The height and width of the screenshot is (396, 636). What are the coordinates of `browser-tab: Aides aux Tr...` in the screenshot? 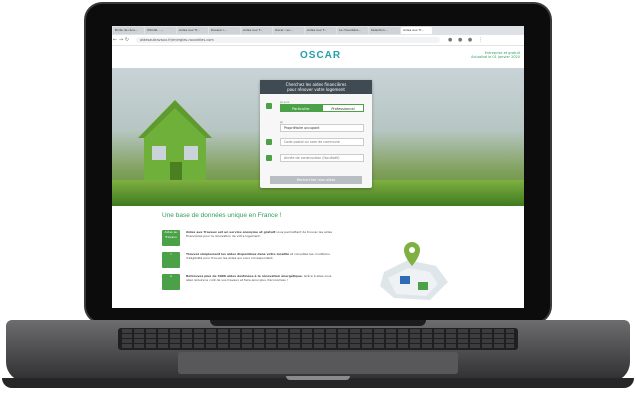 It's located at (192, 30).